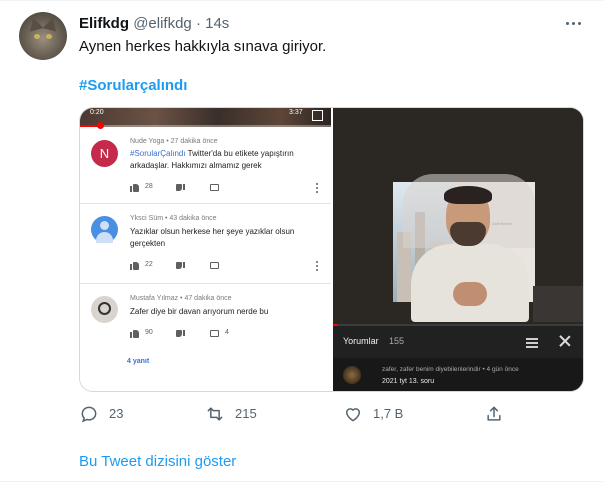 The image size is (603, 482). I want to click on comment-text-part: Twitter'da bu etikete yapıştırın, so click(239, 153).